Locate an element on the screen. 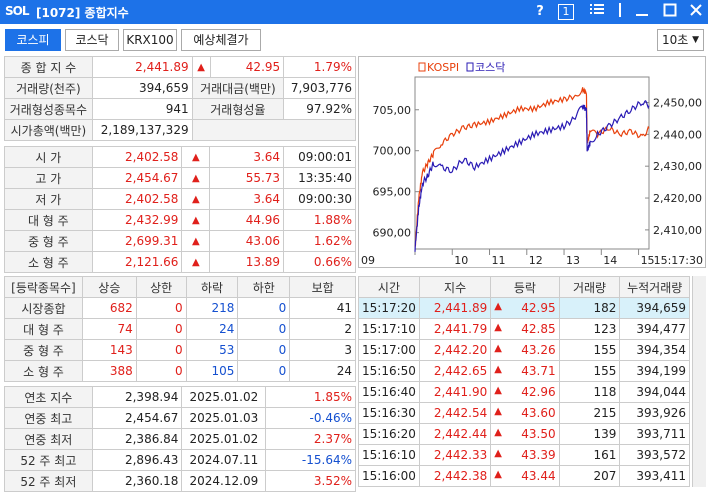 The height and width of the screenshot is (492, 708). tab-kosdaq: 코스닥 is located at coordinates (92, 40).